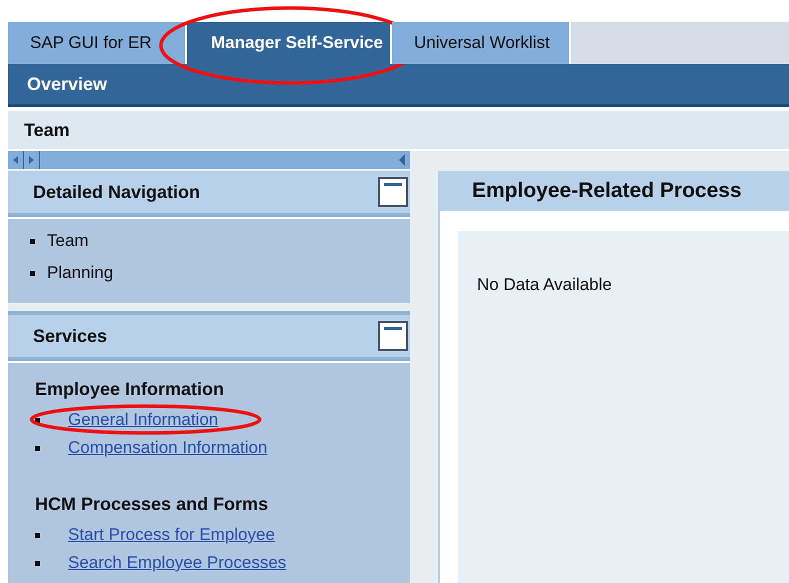 The width and height of the screenshot is (789, 583). What do you see at coordinates (168, 448) in the screenshot?
I see `service-link: Compensation Information` at bounding box center [168, 448].